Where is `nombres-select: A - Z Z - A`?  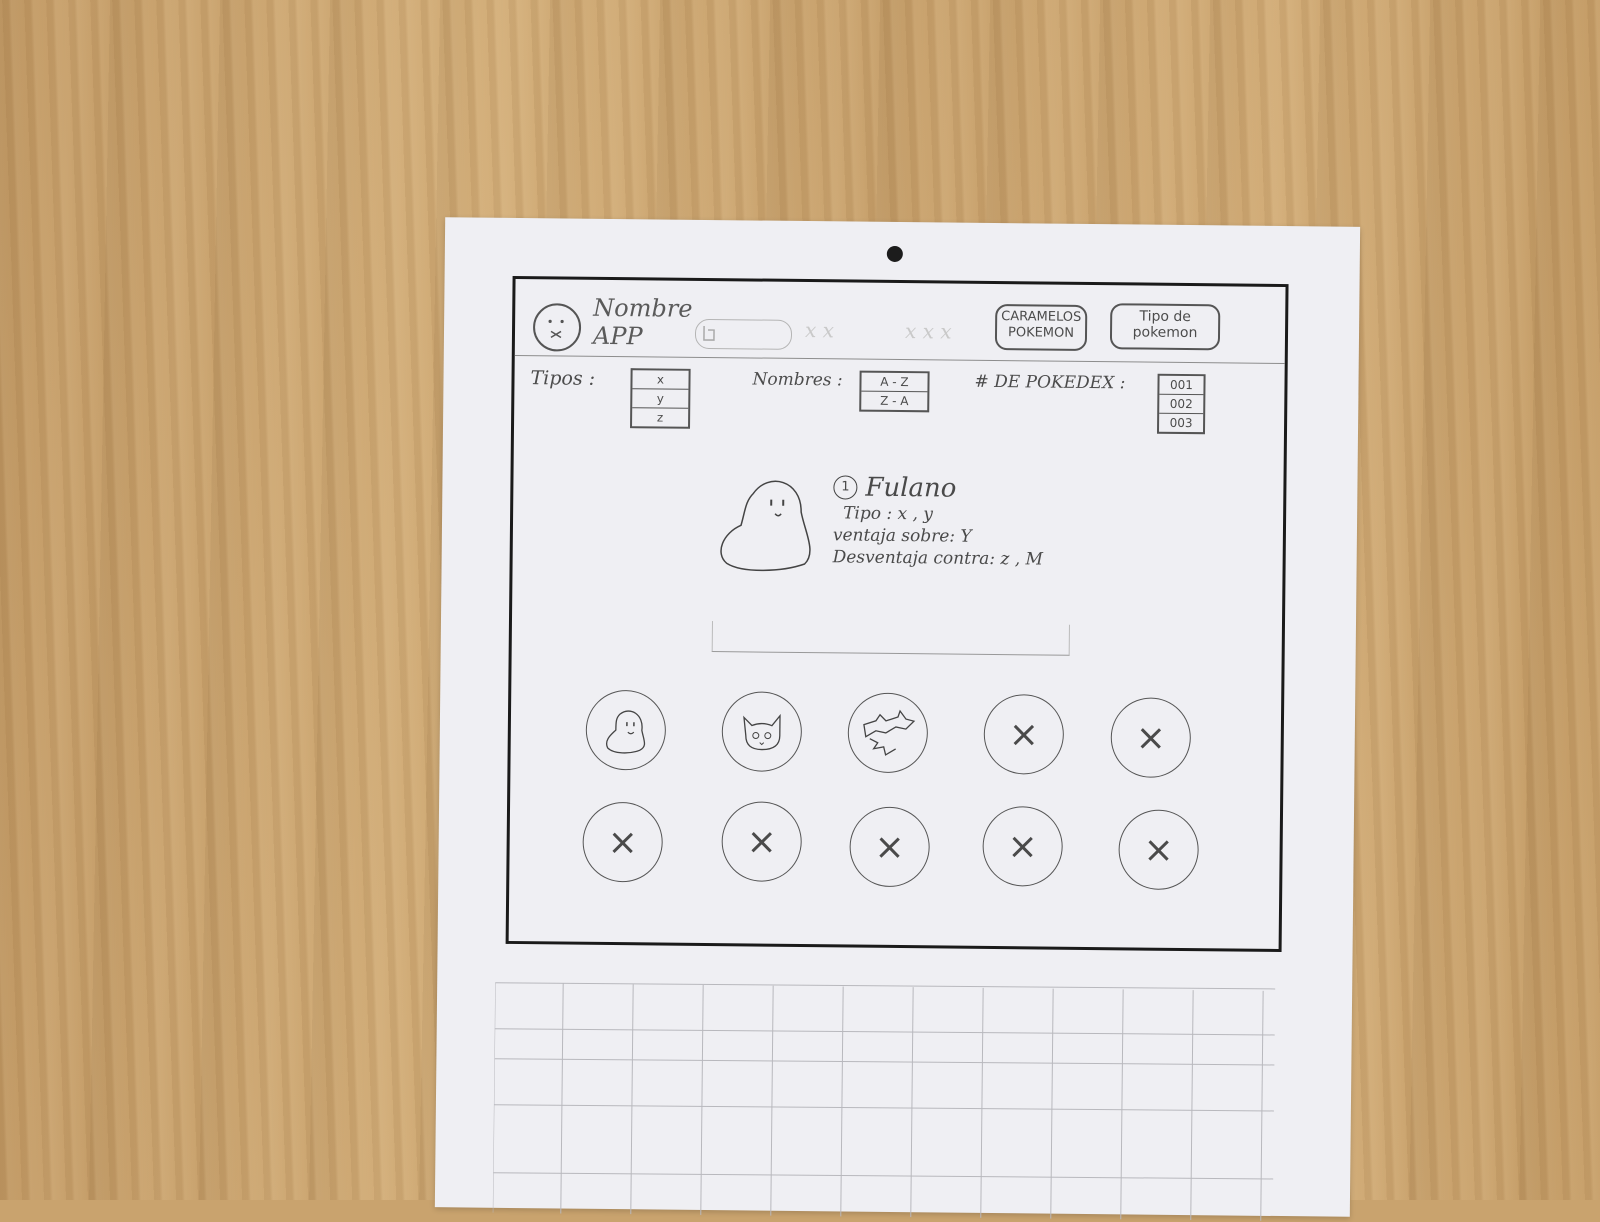
nombres-select: A - Z Z - A is located at coordinates (894, 391).